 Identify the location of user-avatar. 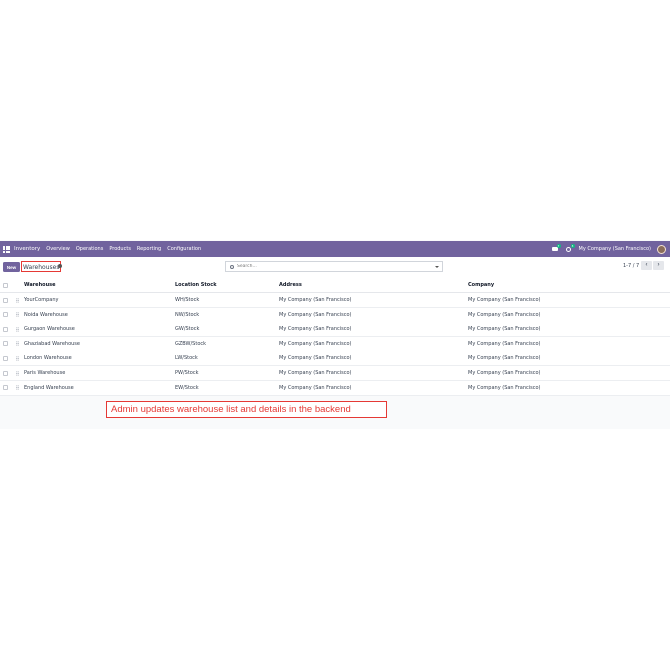
(661, 249).